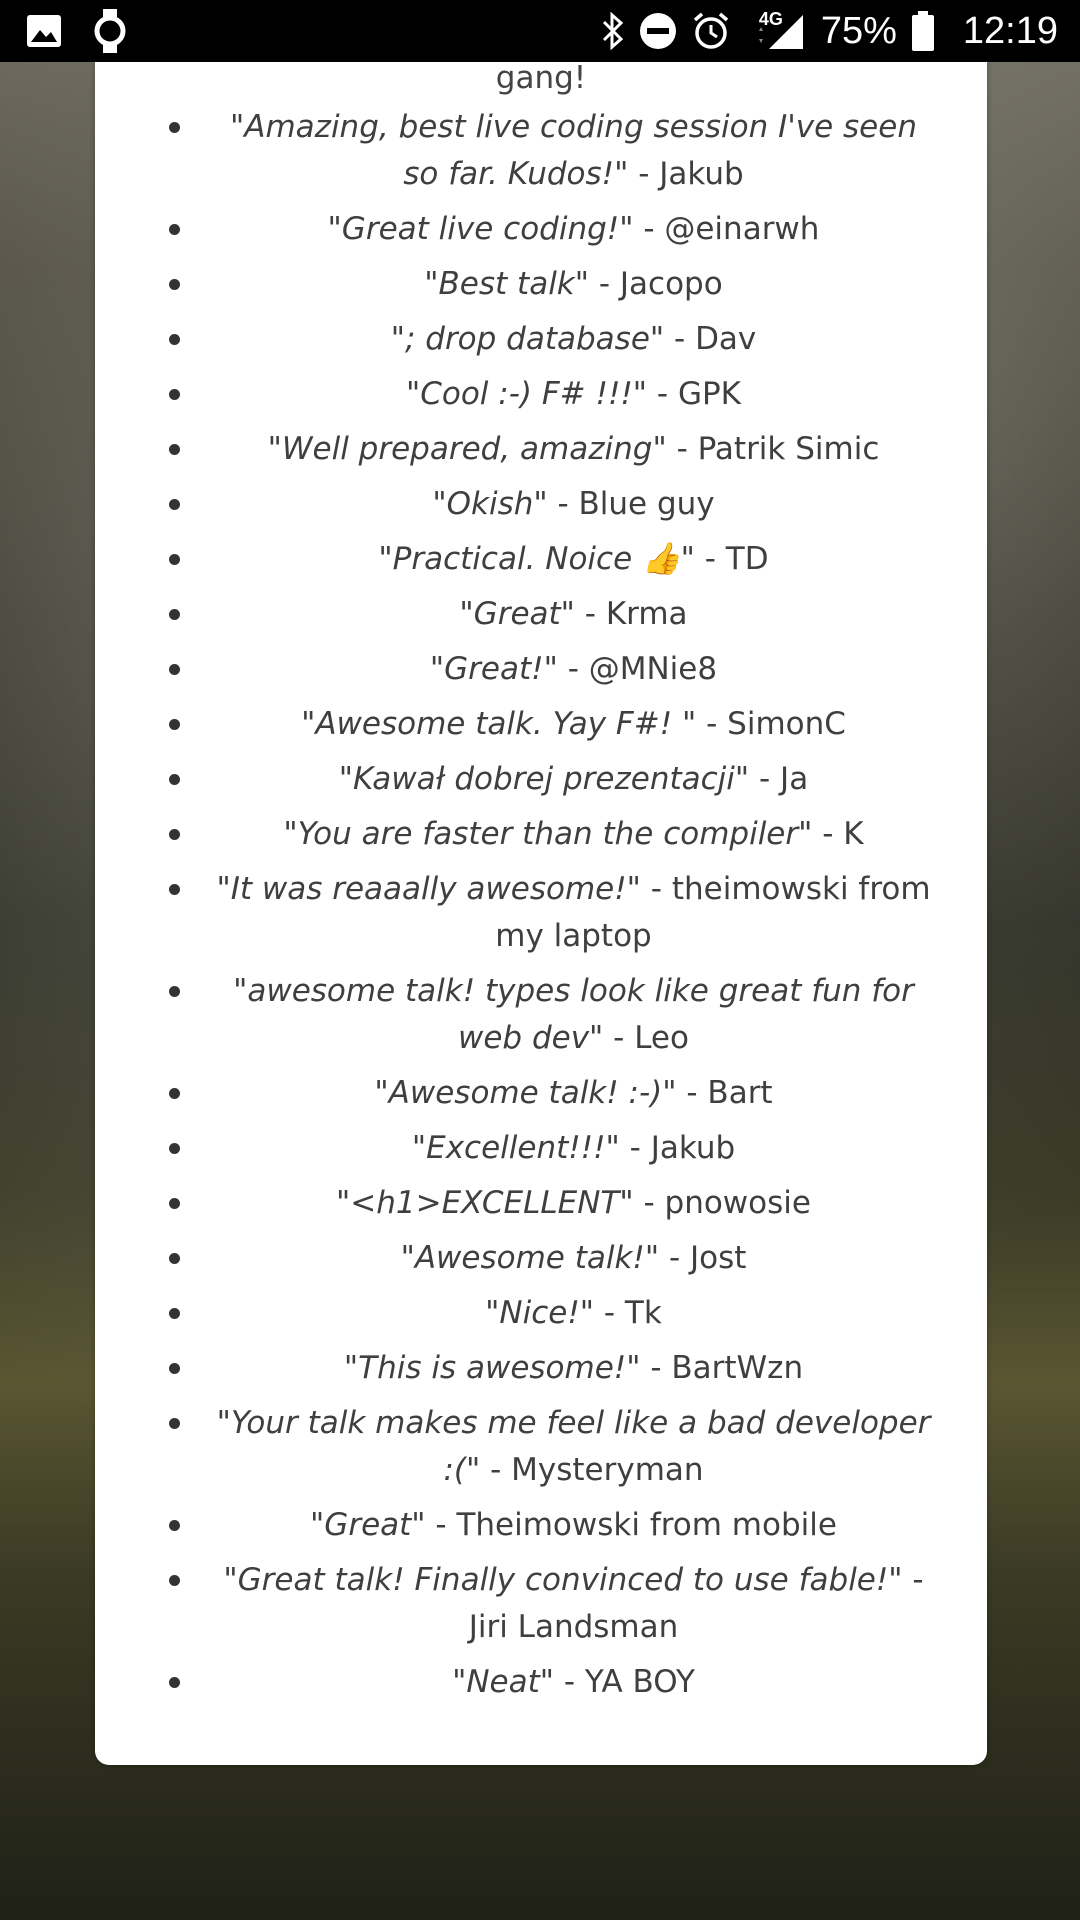  I want to click on clock: 12:19, so click(1010, 30).